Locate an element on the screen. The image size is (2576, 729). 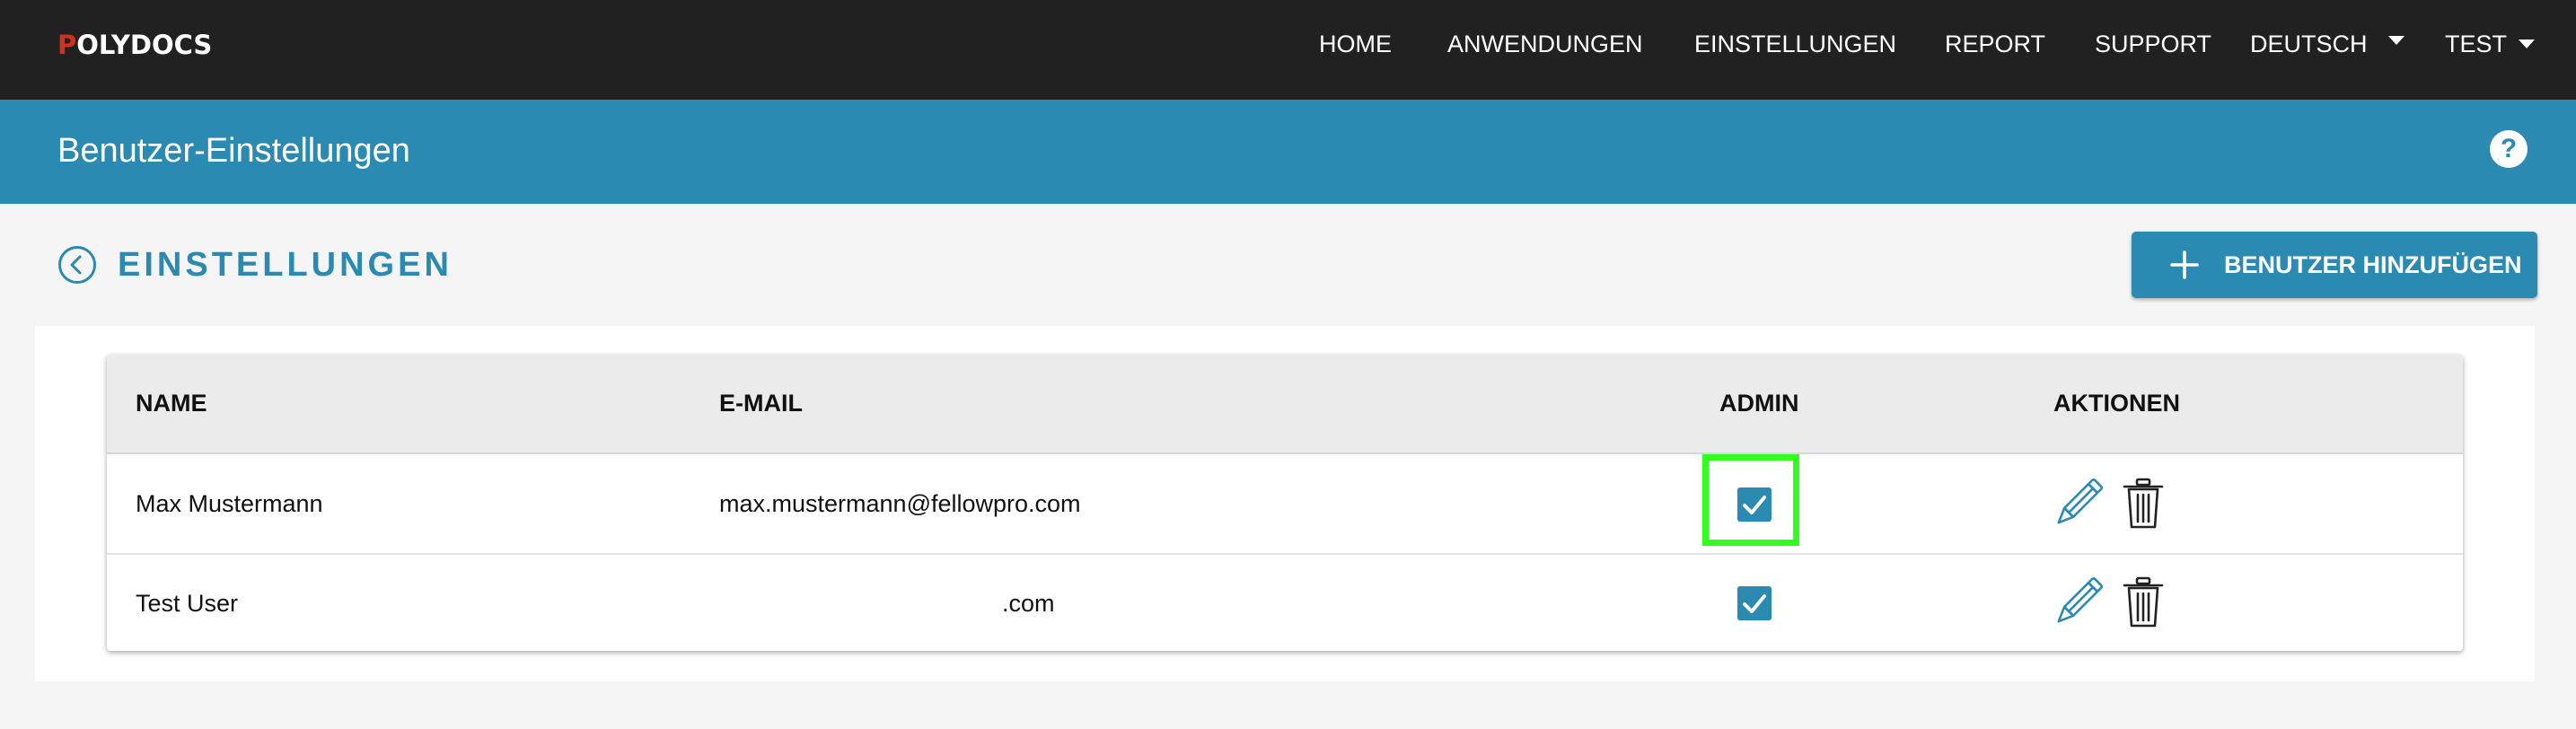
column-header-name: NAME is located at coordinates (171, 403).